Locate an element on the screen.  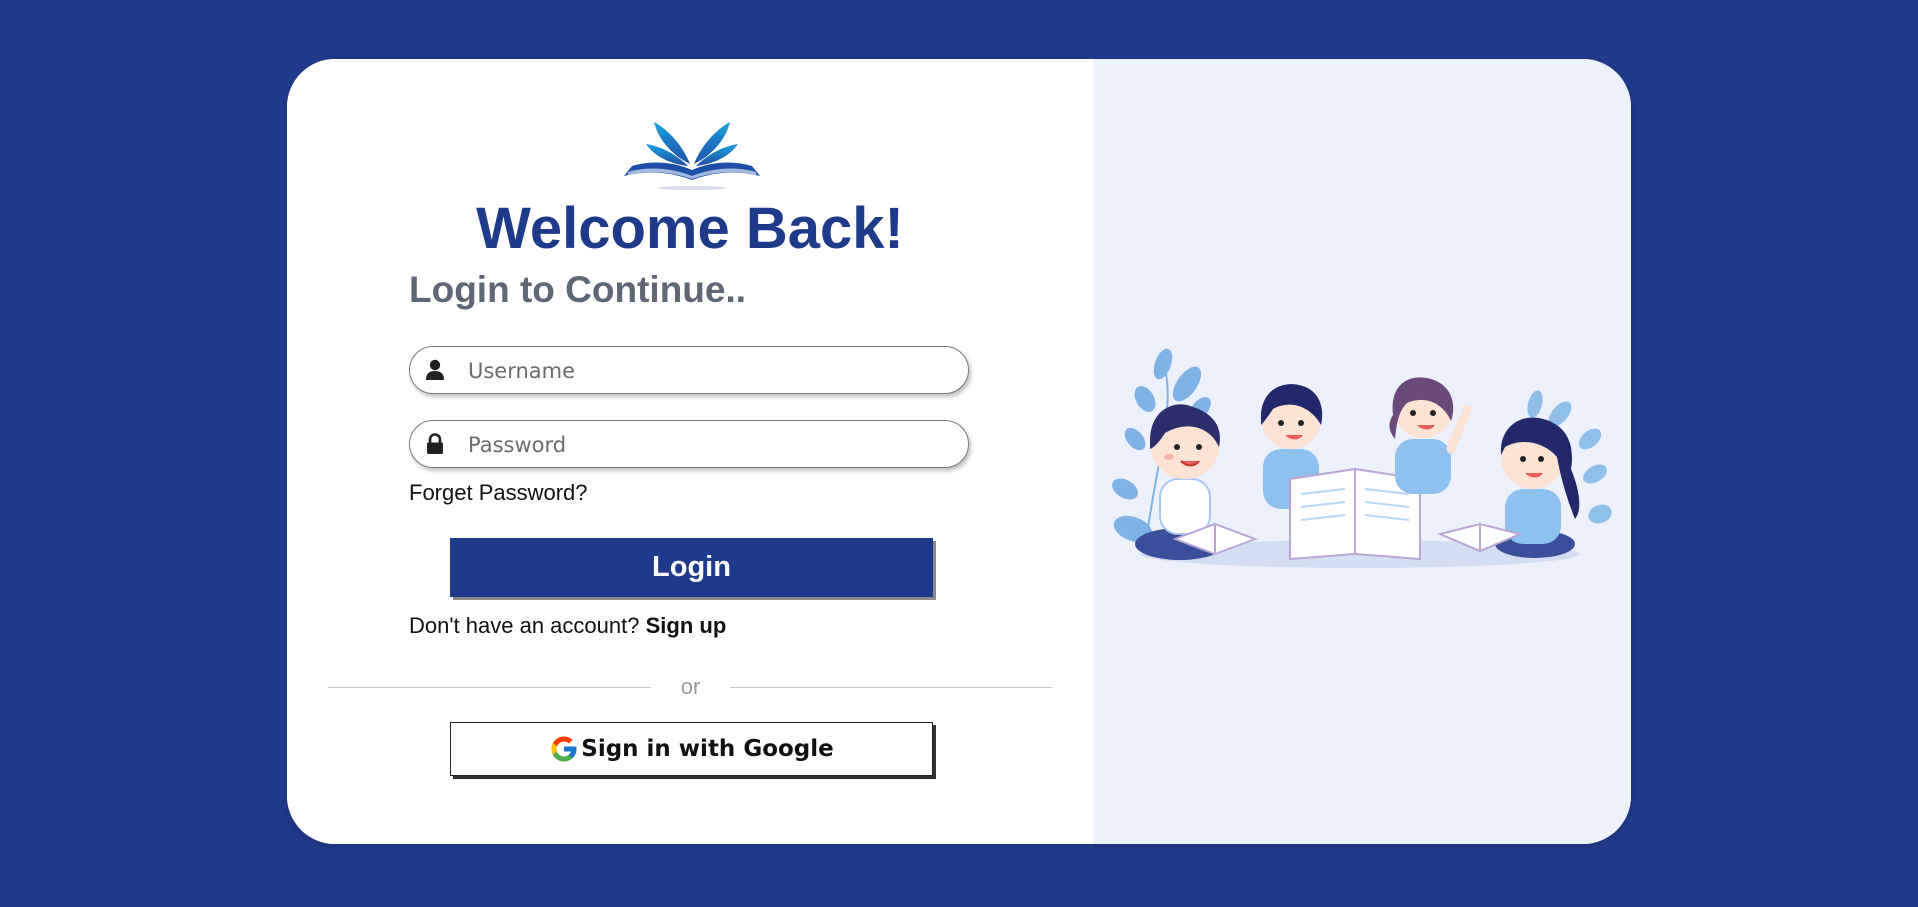
open-book-logo-icon is located at coordinates (692, 156).